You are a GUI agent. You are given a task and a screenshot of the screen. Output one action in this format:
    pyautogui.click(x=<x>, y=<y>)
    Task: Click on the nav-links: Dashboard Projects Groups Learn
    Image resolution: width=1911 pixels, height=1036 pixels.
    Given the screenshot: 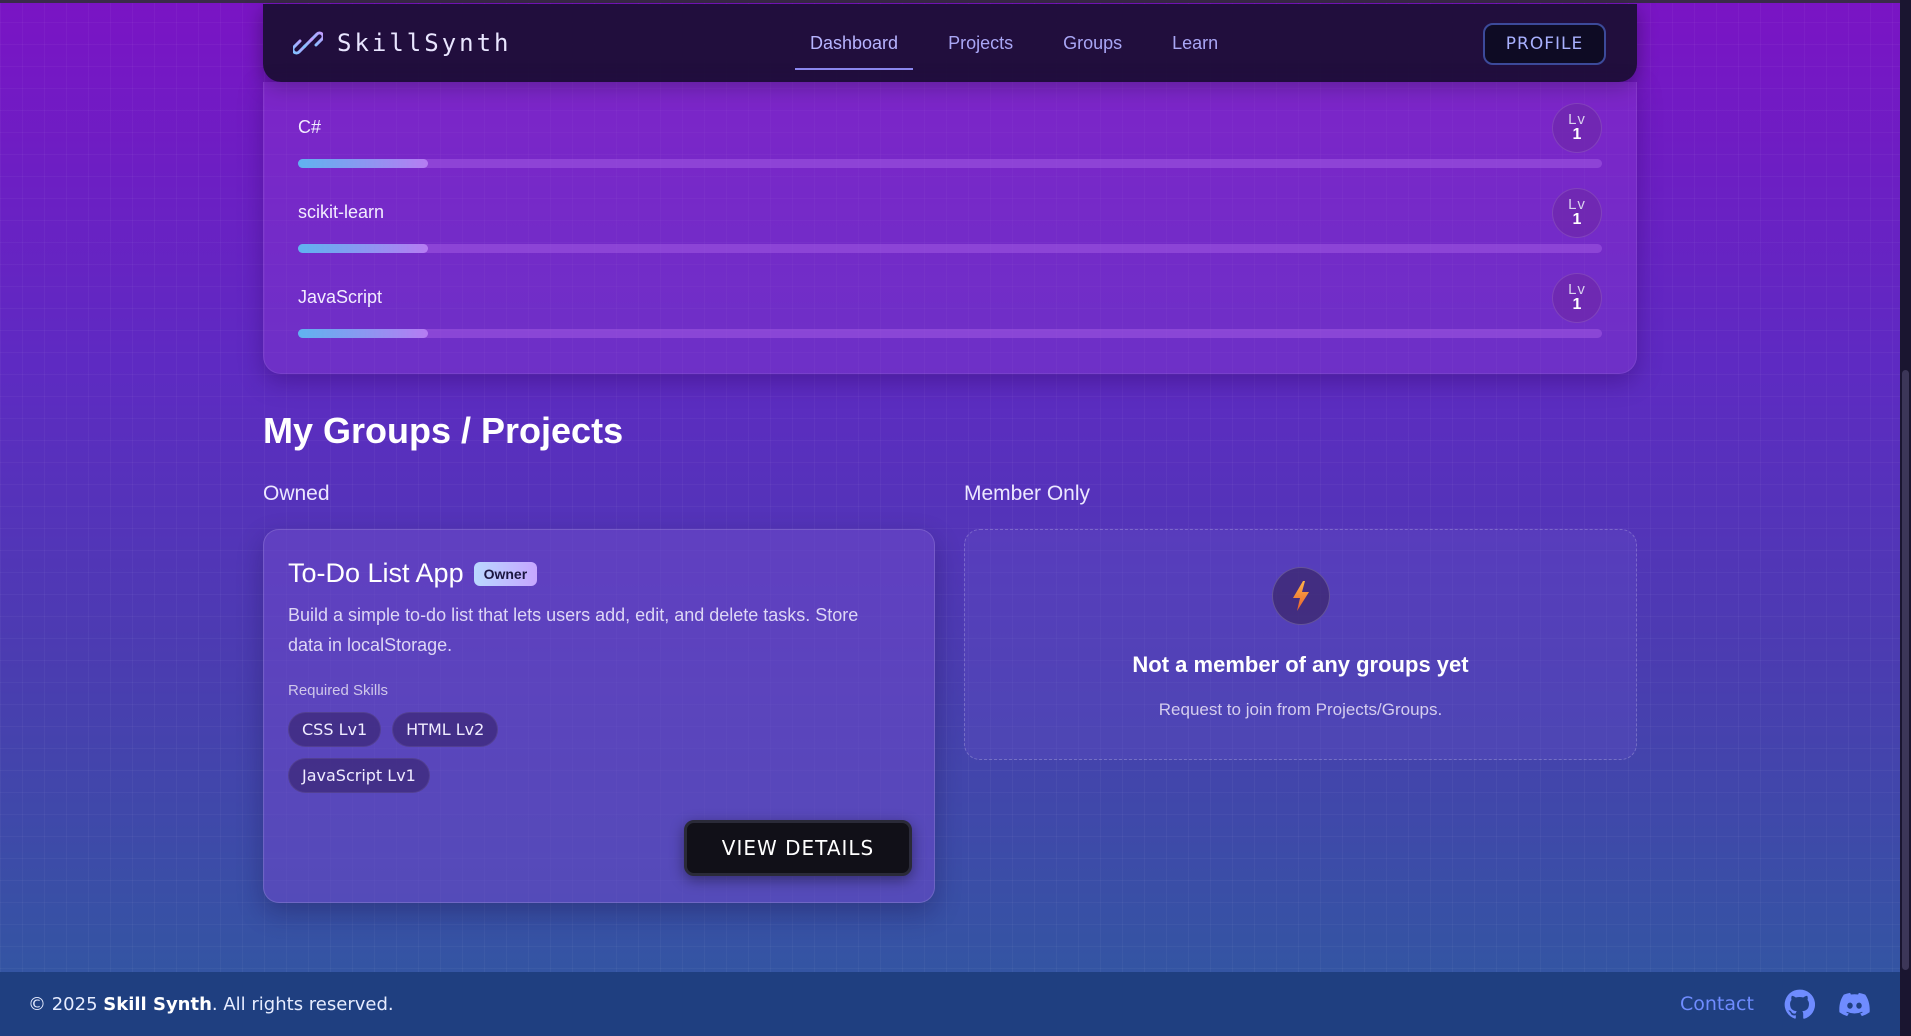 What is the action you would take?
    pyautogui.click(x=1014, y=43)
    